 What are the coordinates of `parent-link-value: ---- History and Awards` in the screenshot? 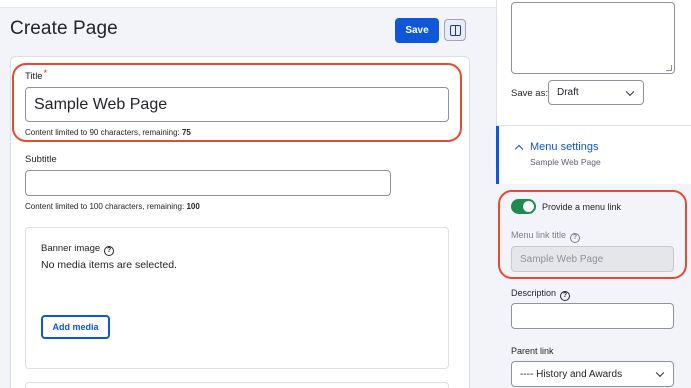 It's located at (571, 374).